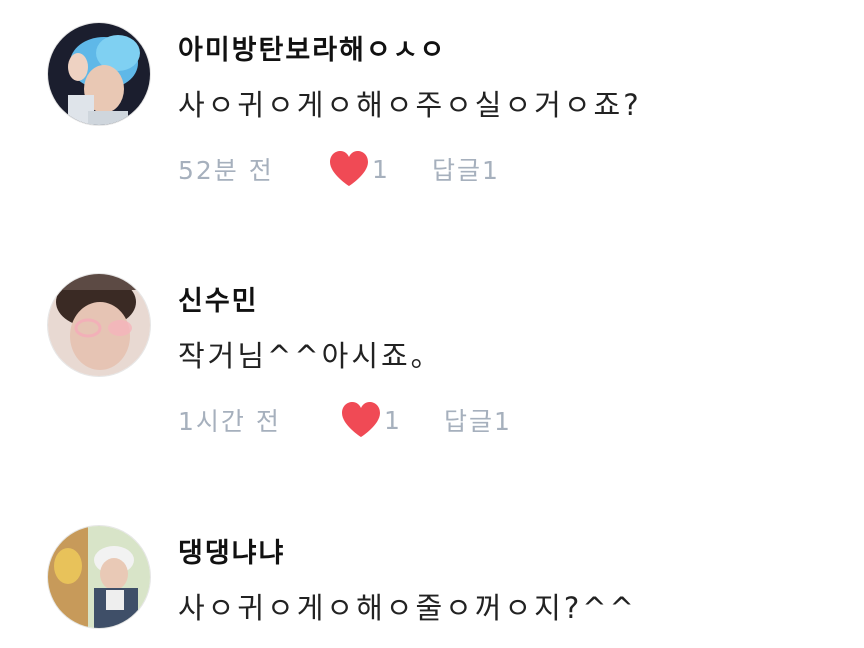 This screenshot has width=864, height=648. What do you see at coordinates (231, 550) in the screenshot?
I see `comment-author: 댕댕냐냐` at bounding box center [231, 550].